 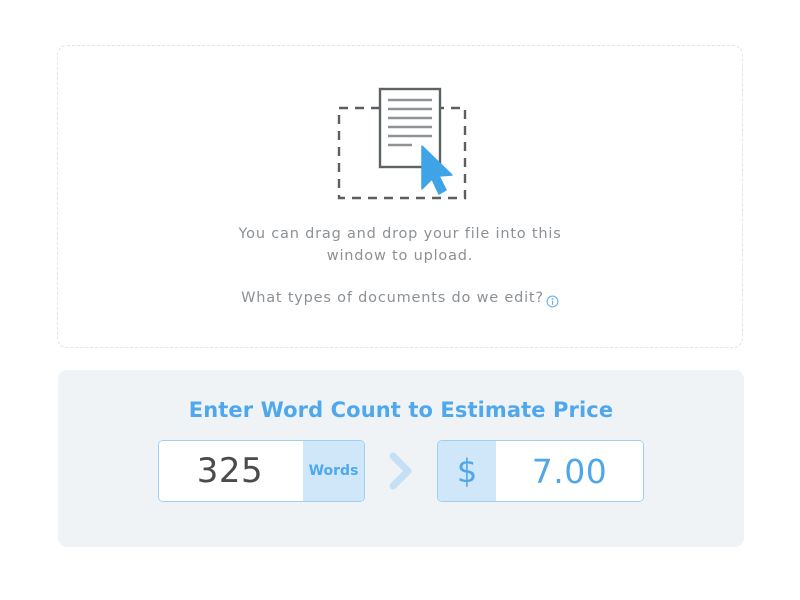 What do you see at coordinates (231, 471) in the screenshot?
I see `word-count-input` at bounding box center [231, 471].